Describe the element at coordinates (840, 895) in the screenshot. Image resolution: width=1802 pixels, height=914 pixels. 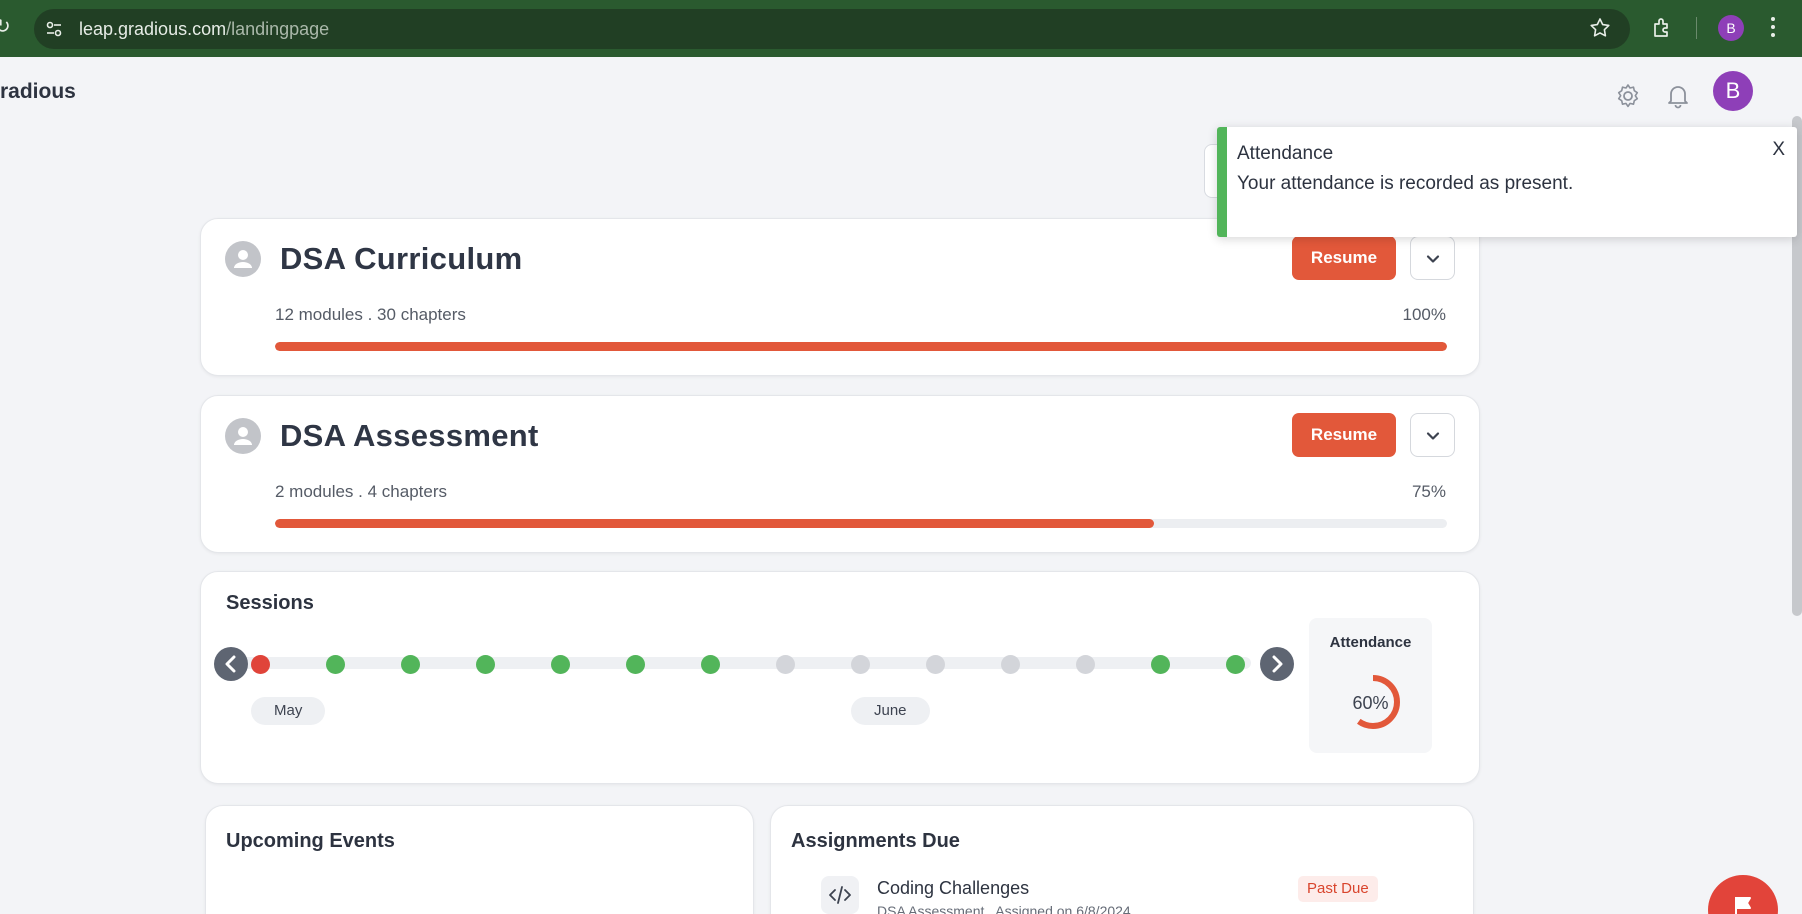
I see `code-icon` at that location.